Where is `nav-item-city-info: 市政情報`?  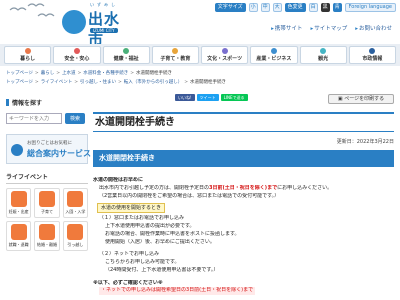 nav-item-city-info: 市政情報 is located at coordinates (372, 55).